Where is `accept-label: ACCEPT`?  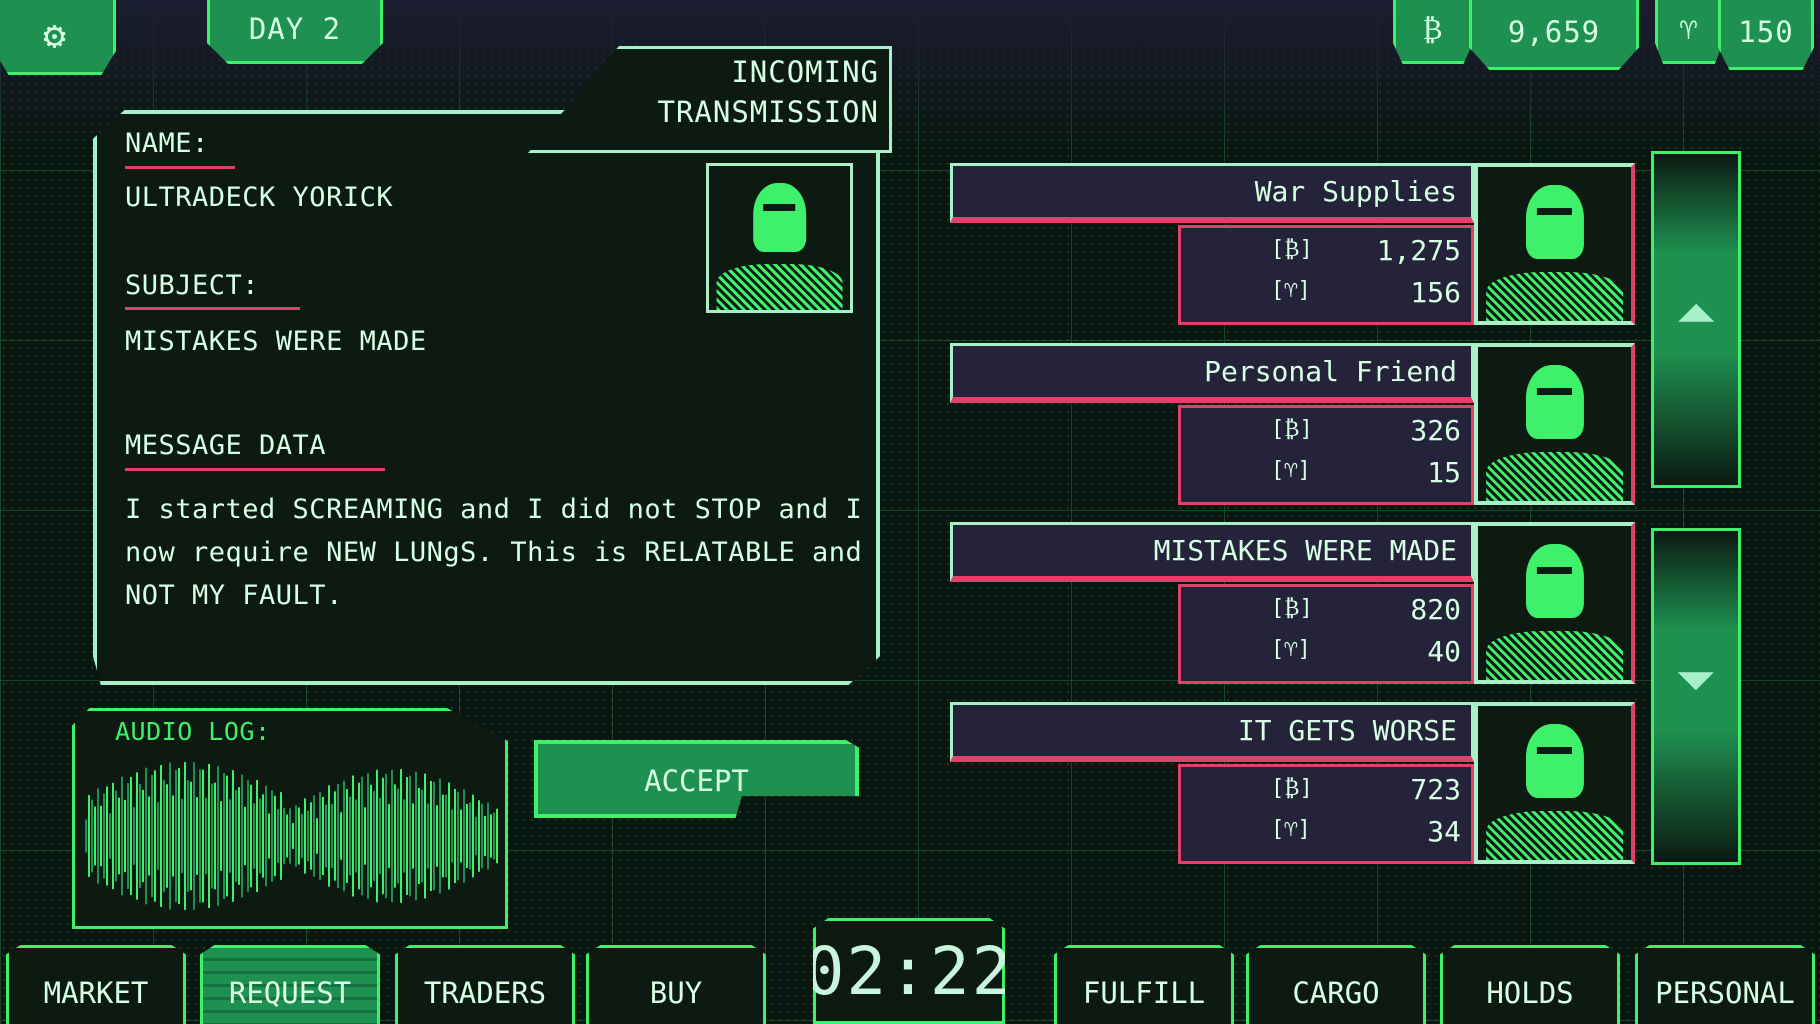
accept-label: ACCEPT is located at coordinates (696, 781).